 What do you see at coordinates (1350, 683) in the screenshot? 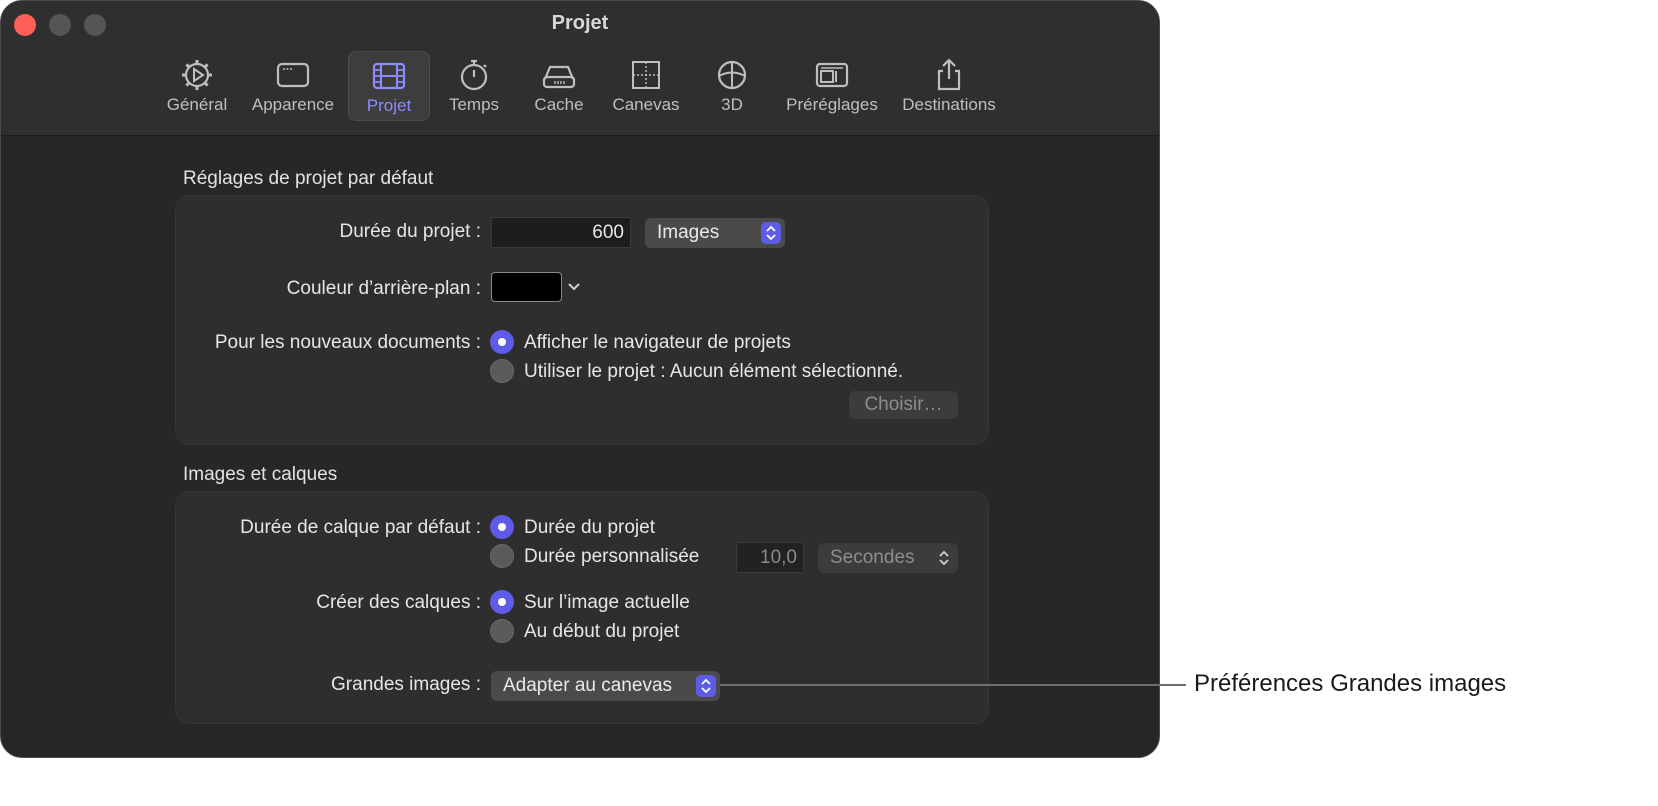
I see `callout-label: Préférences Grandes images` at bounding box center [1350, 683].